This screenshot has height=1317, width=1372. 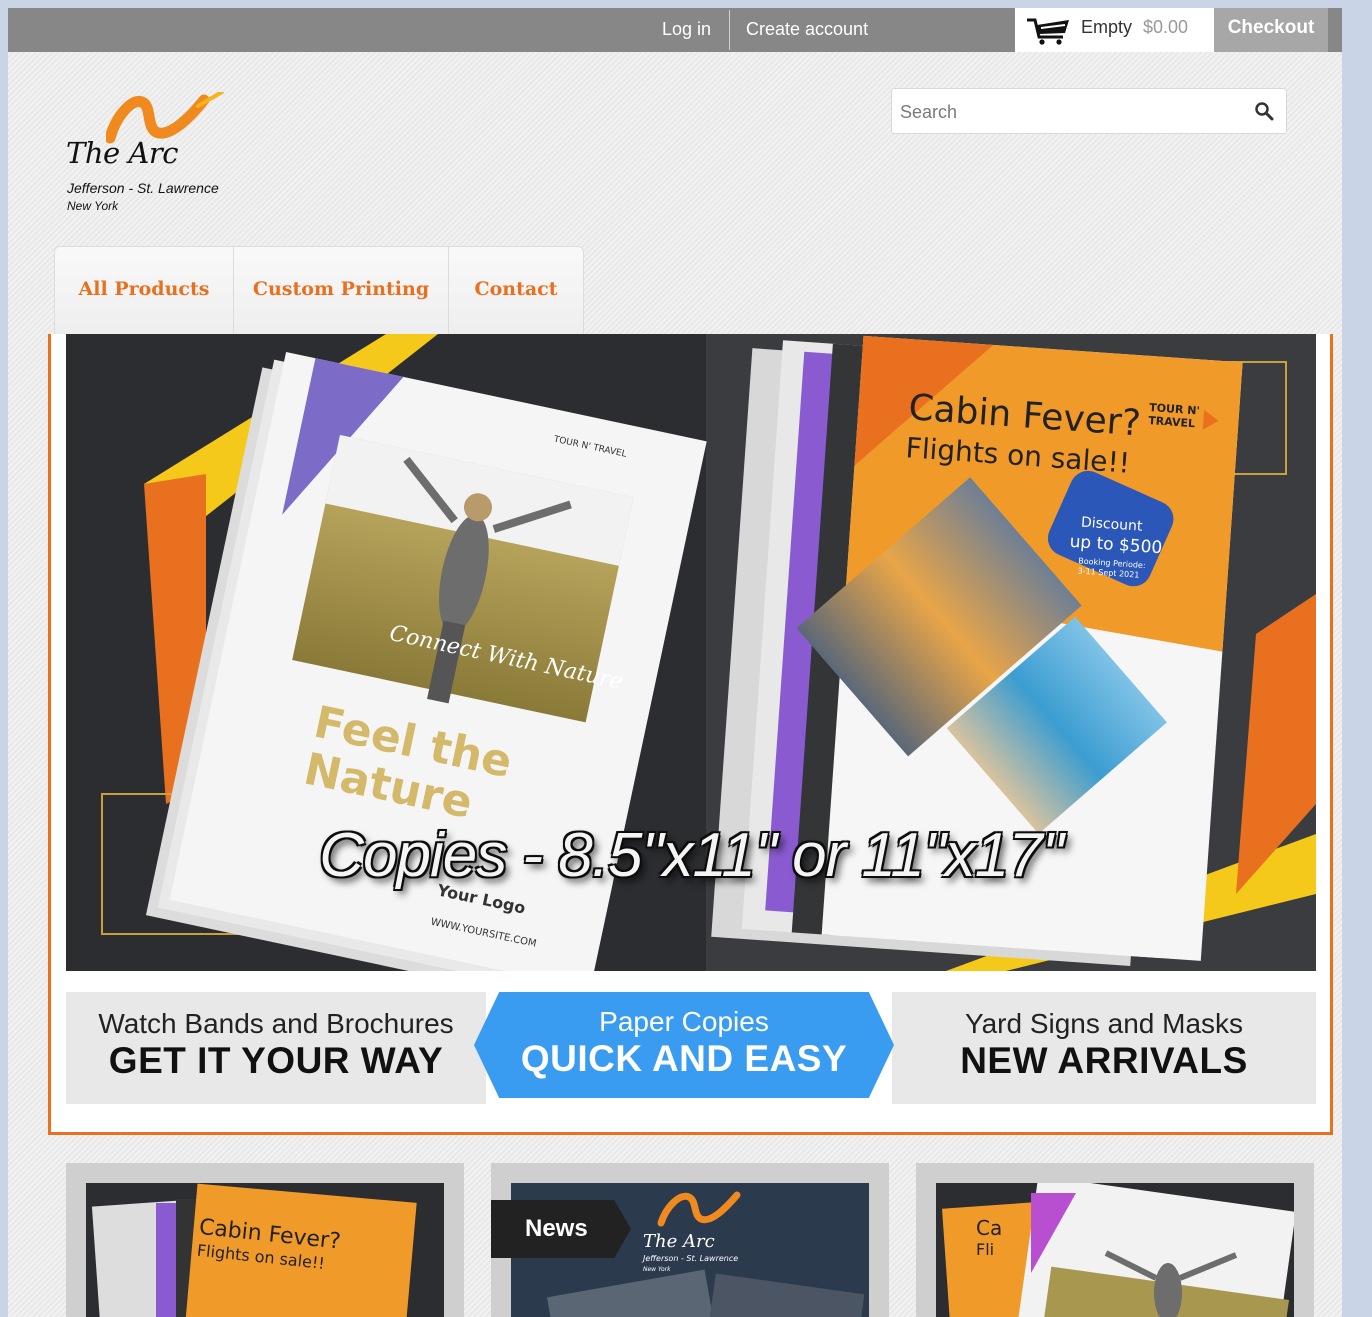 I want to click on card-thumbnail: Ca Fli, so click(x=1115, y=1250).